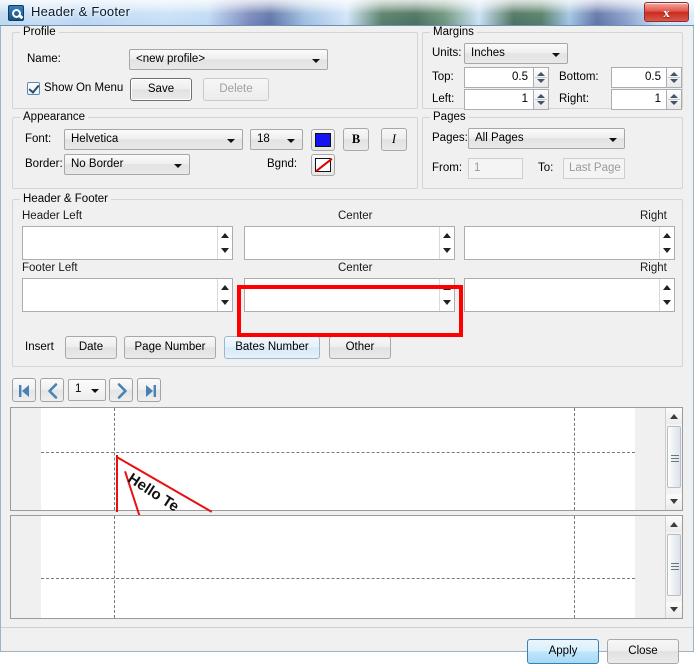 The width and height of the screenshot is (694, 664). Describe the element at coordinates (87, 390) in the screenshot. I see `page-number-combo: 1` at that location.